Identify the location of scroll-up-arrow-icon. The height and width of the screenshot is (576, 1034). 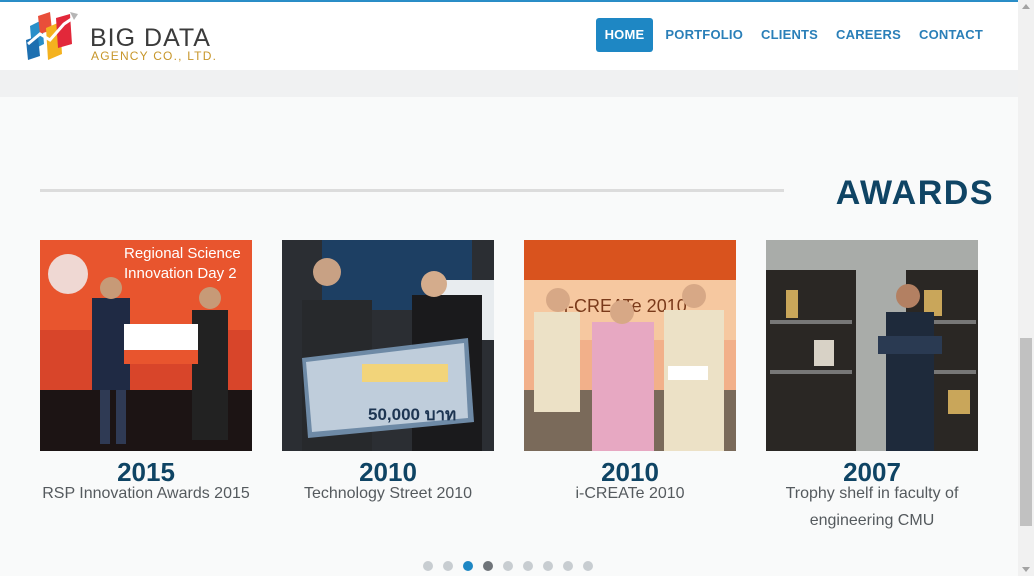
(1026, 6).